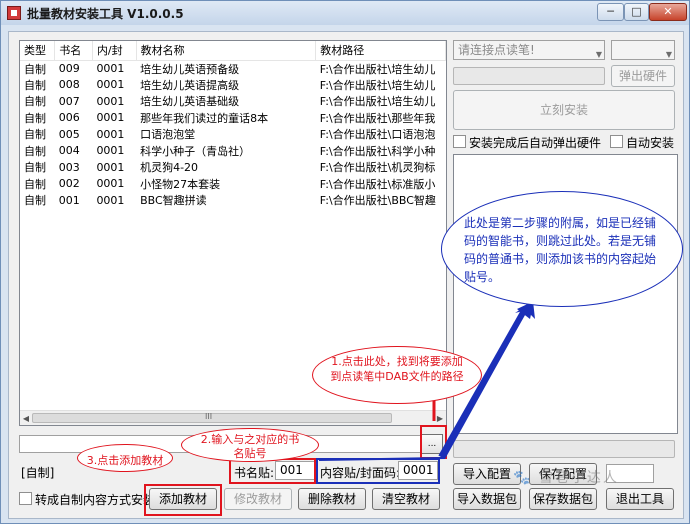 The image size is (690, 524). What do you see at coordinates (406, 499) in the screenshot?
I see `clear-textbooks-button: 清空教材` at bounding box center [406, 499].